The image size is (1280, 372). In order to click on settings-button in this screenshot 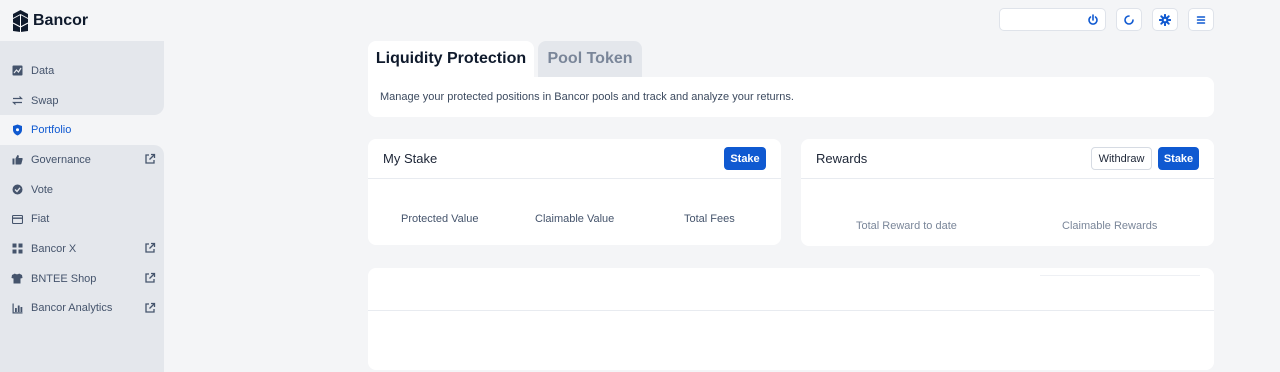, I will do `click(1165, 19)`.